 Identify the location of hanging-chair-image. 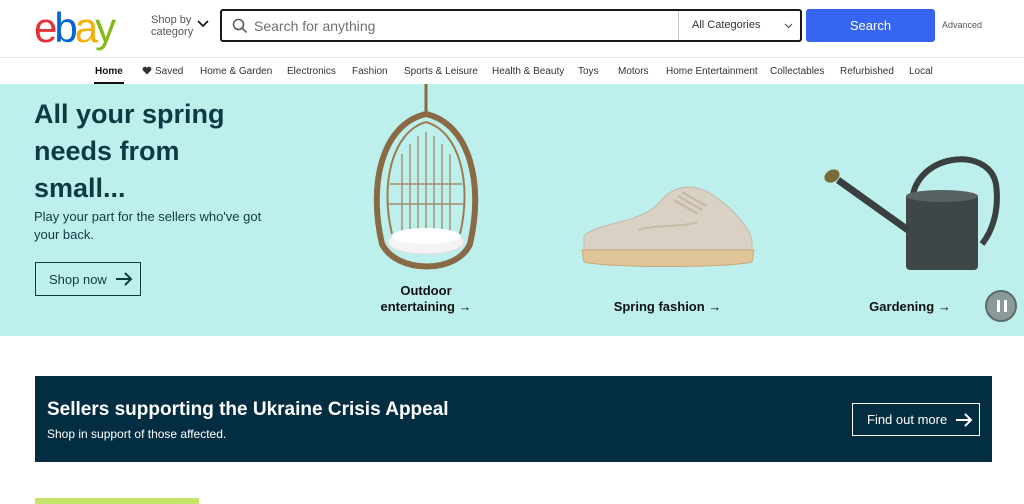
(425, 179).